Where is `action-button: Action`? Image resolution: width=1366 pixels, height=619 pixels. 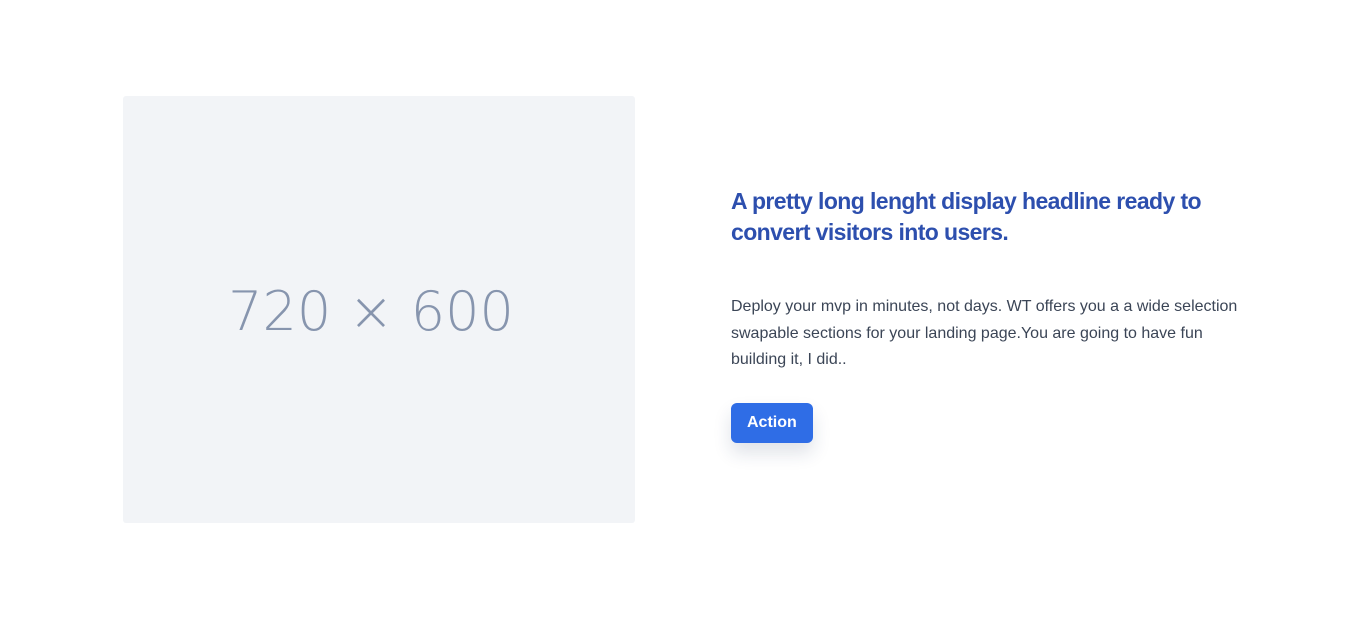
action-button: Action is located at coordinates (772, 422).